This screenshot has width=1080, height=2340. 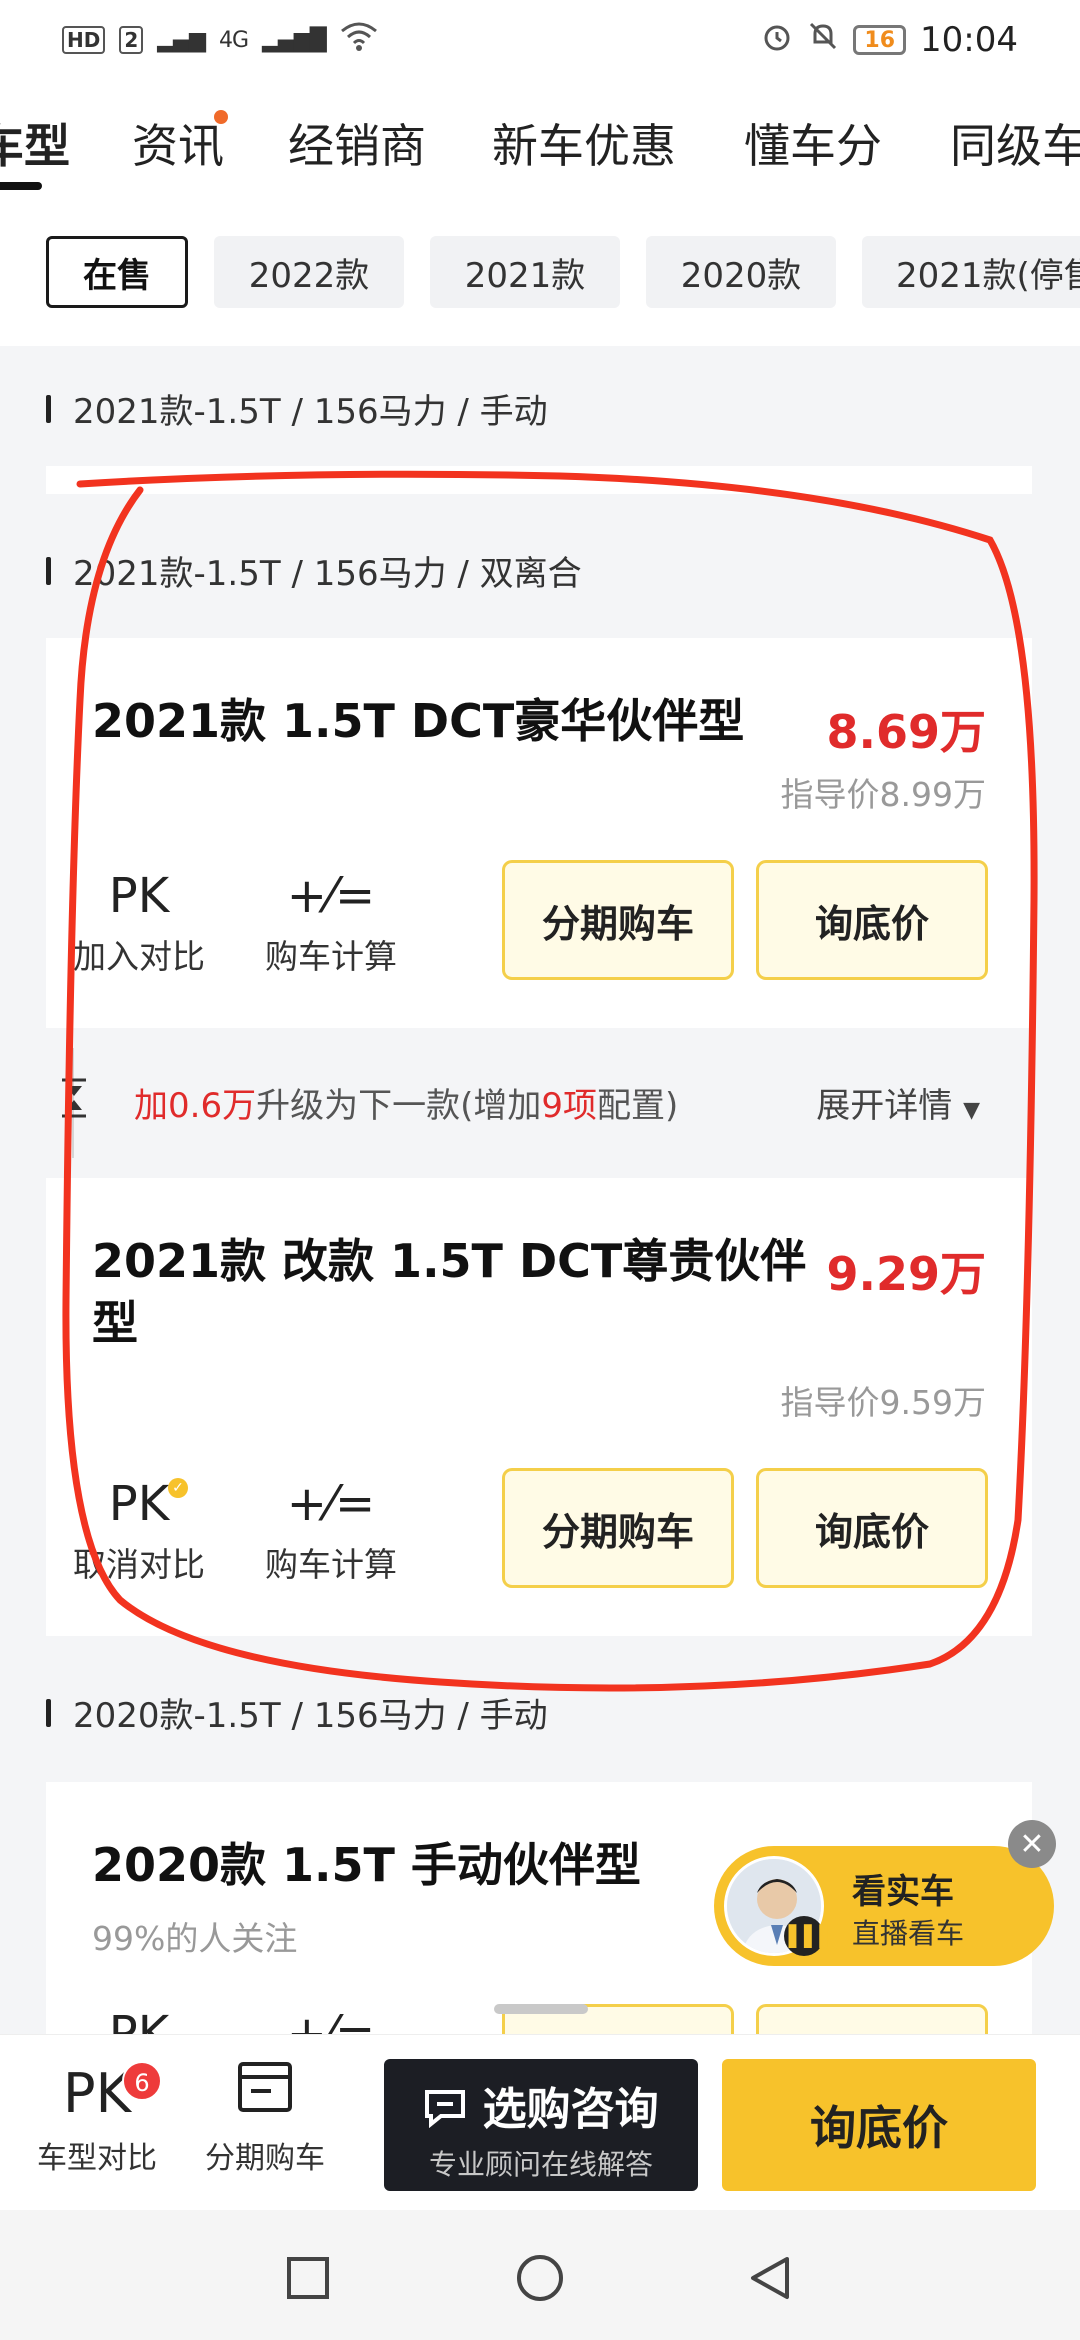 What do you see at coordinates (883, 794) in the screenshot?
I see `guide-price: 指导价8.99万` at bounding box center [883, 794].